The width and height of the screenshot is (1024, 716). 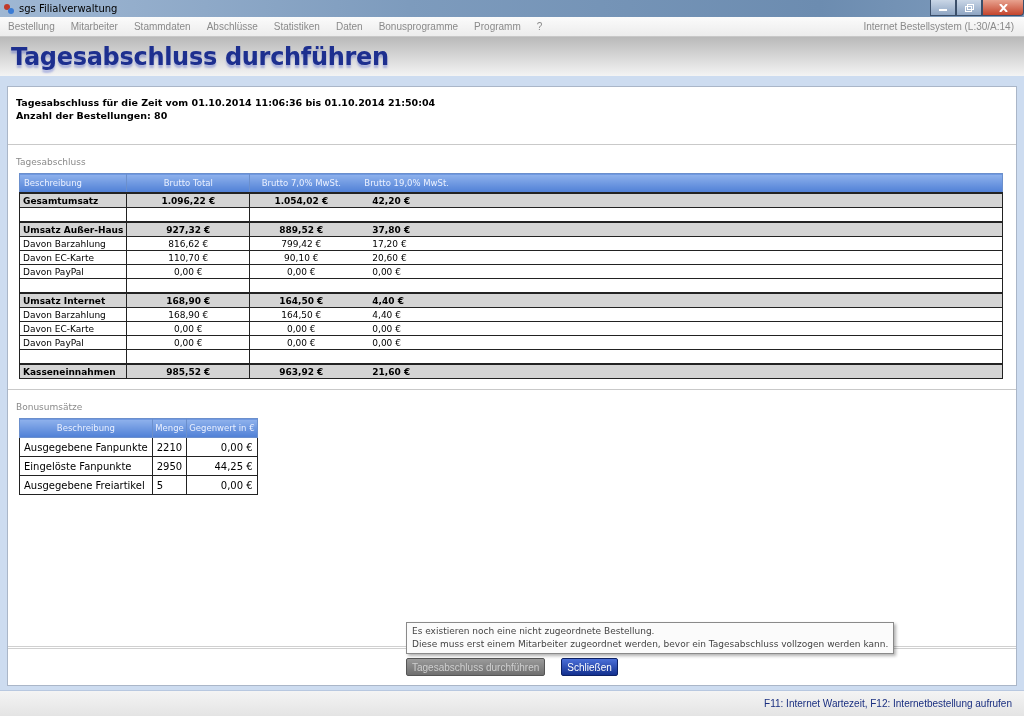 I want to click on restore-icon, so click(x=969, y=7).